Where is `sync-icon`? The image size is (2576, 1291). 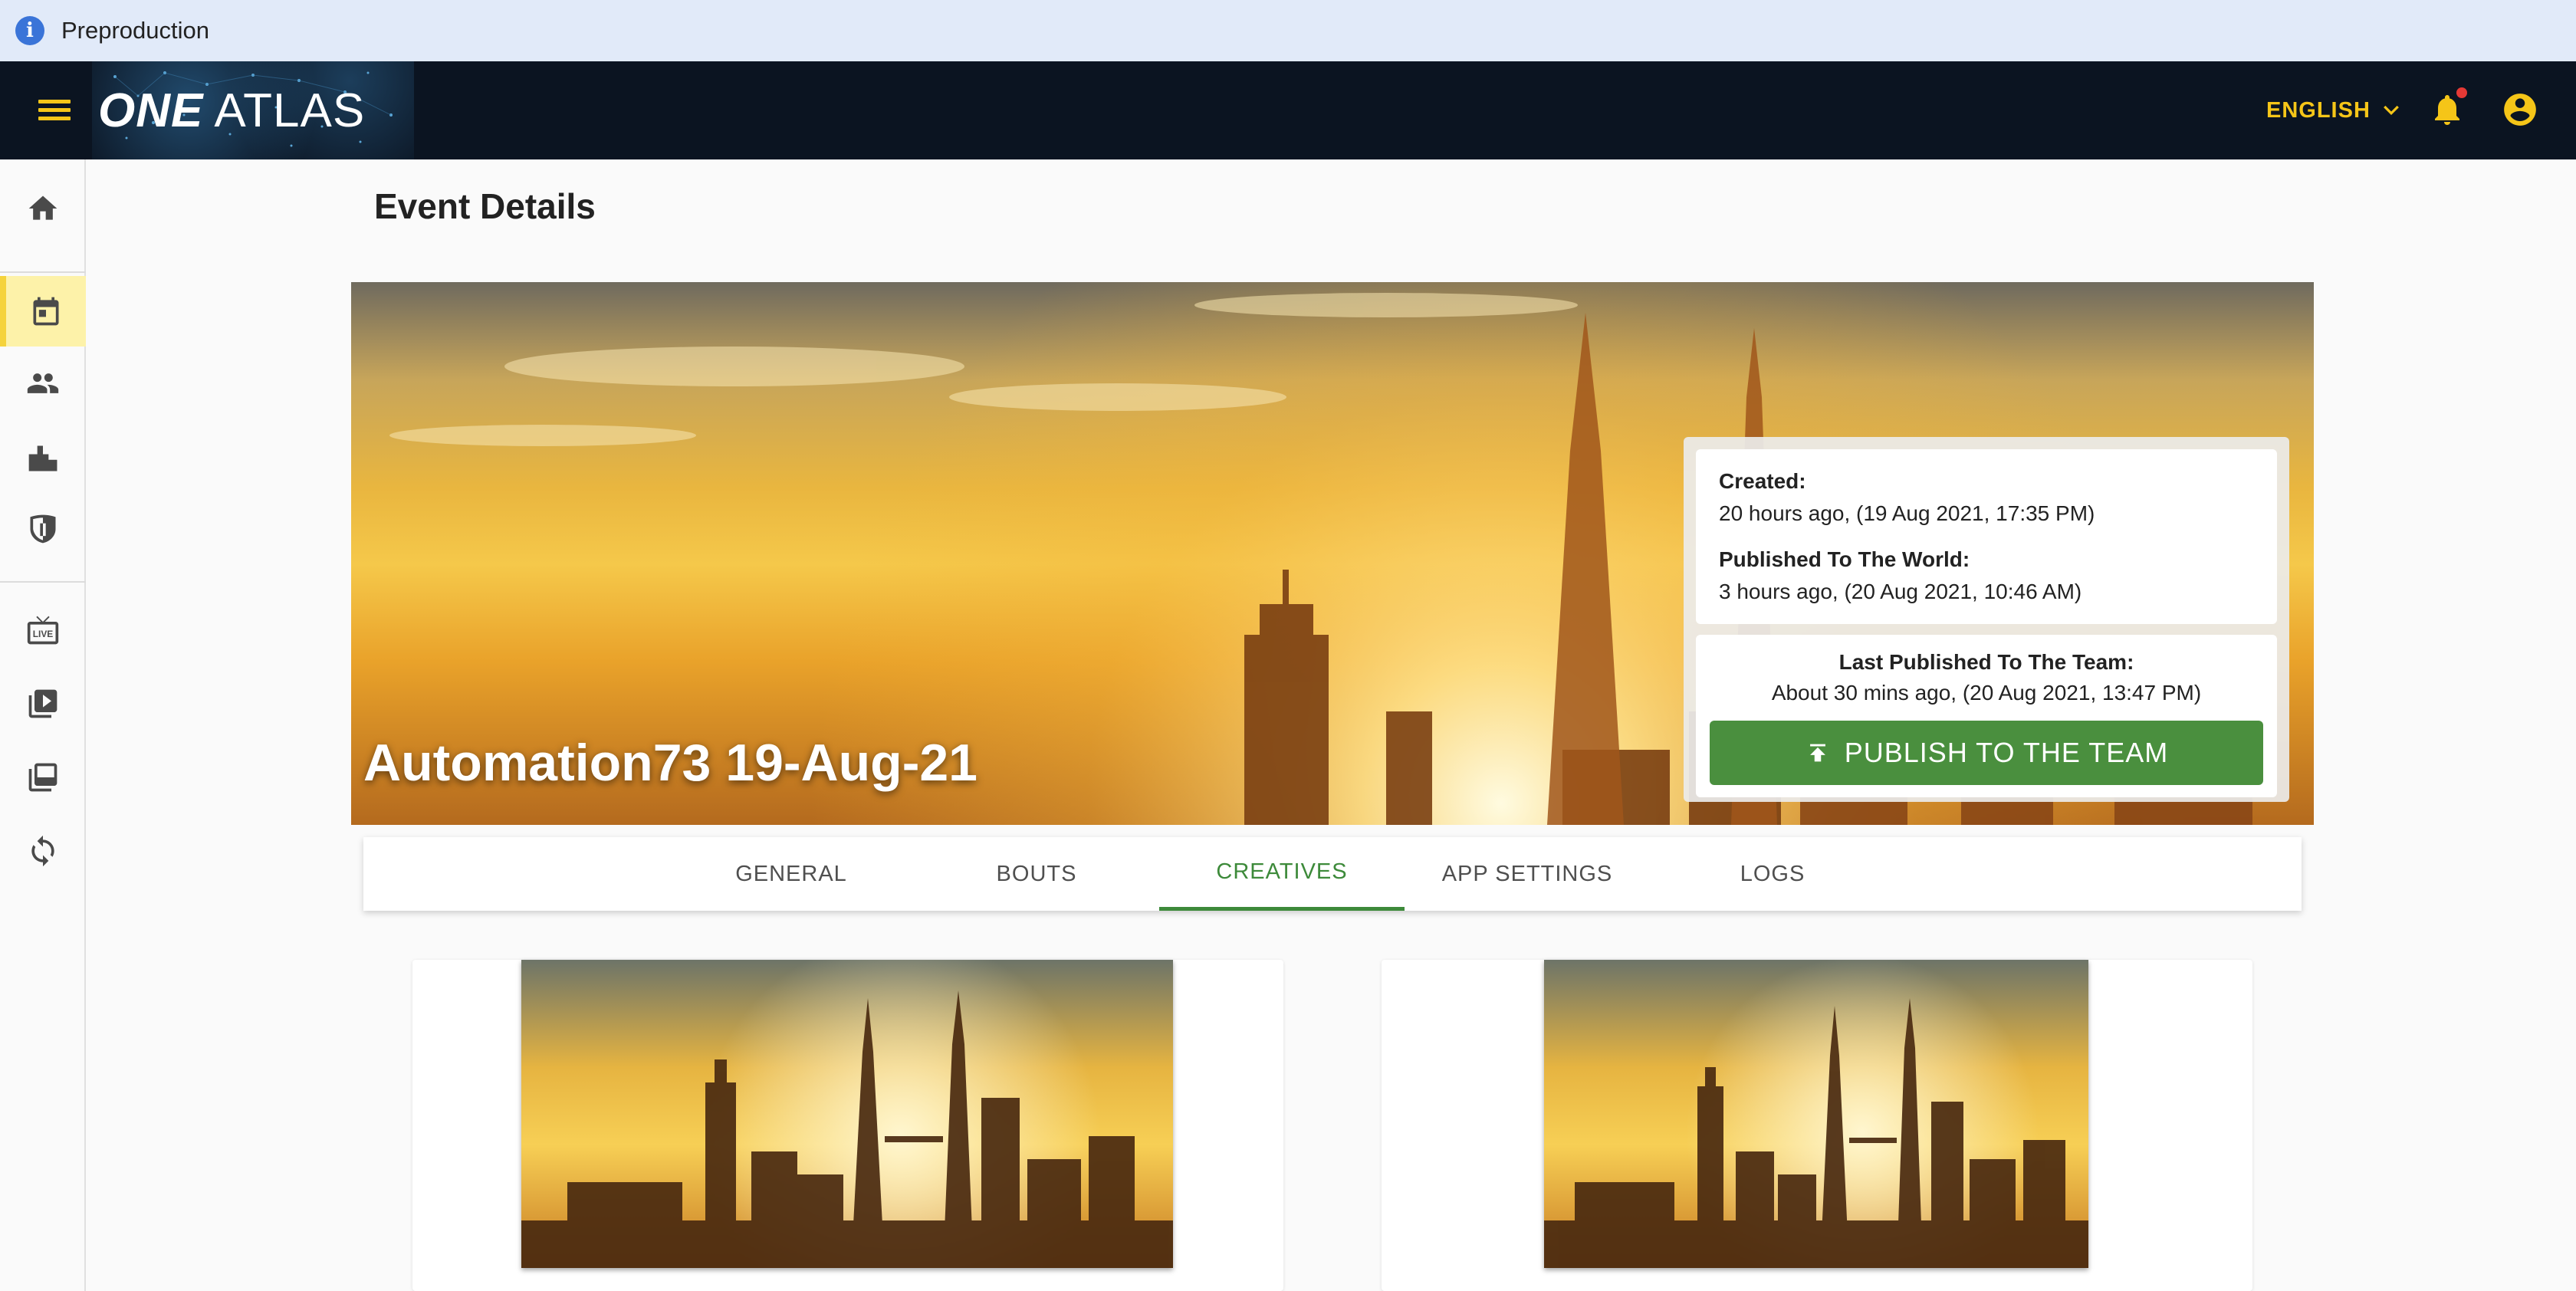 sync-icon is located at coordinates (43, 851).